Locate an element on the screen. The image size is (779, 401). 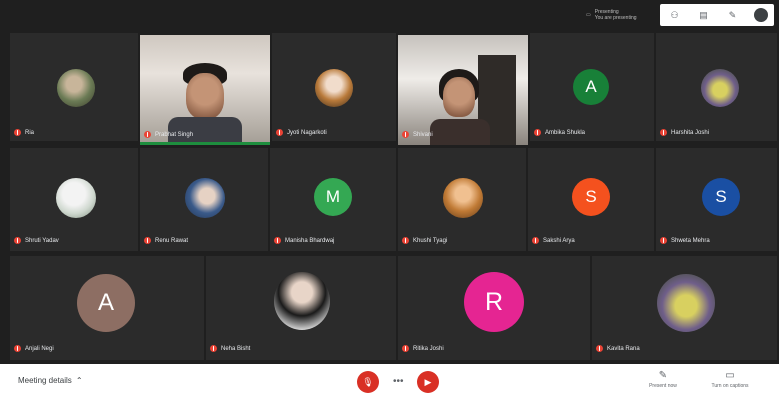
presenting-subtitle: You are presenting is located at coordinates (615, 18).